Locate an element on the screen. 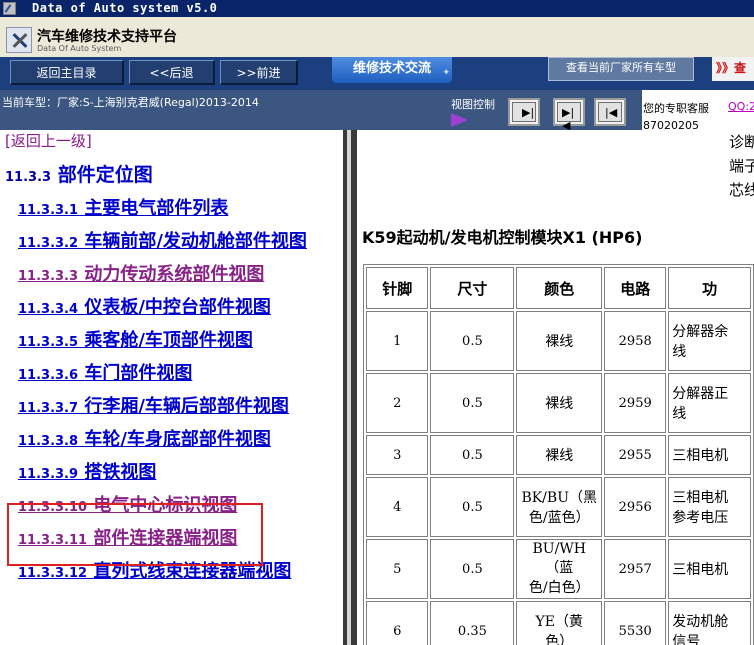  arrow-left-icon: |◀ is located at coordinates (611, 112).